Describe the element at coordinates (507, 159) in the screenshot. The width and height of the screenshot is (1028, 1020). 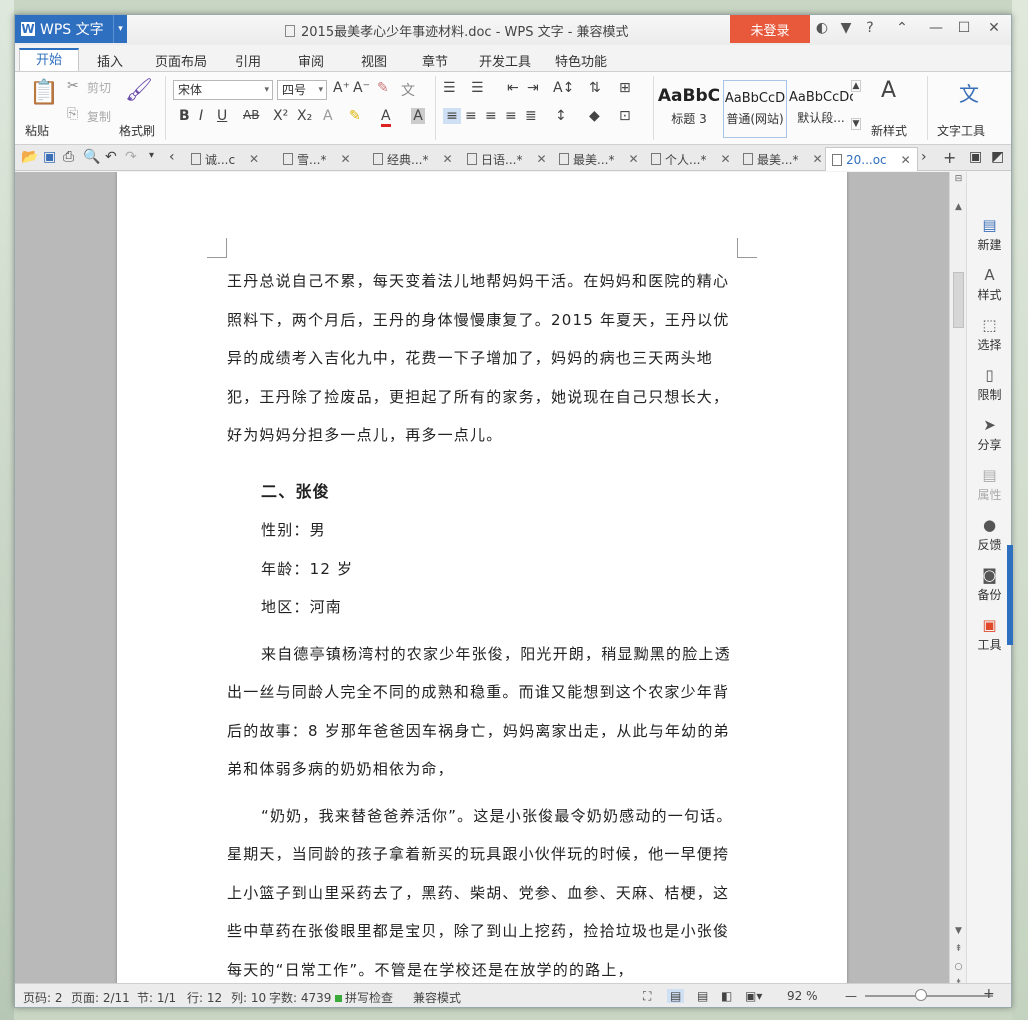
I see `doc-tab: 日语...* ✕` at that location.